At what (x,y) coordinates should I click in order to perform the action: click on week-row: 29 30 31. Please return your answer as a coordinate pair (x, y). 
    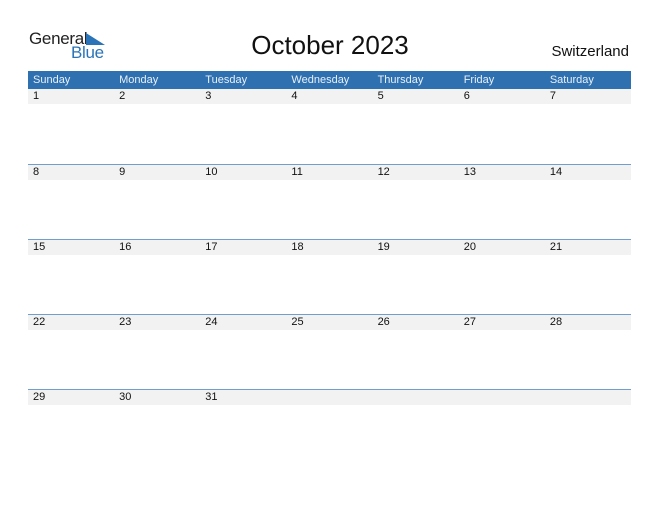
    Looking at the image, I should click on (329, 426).